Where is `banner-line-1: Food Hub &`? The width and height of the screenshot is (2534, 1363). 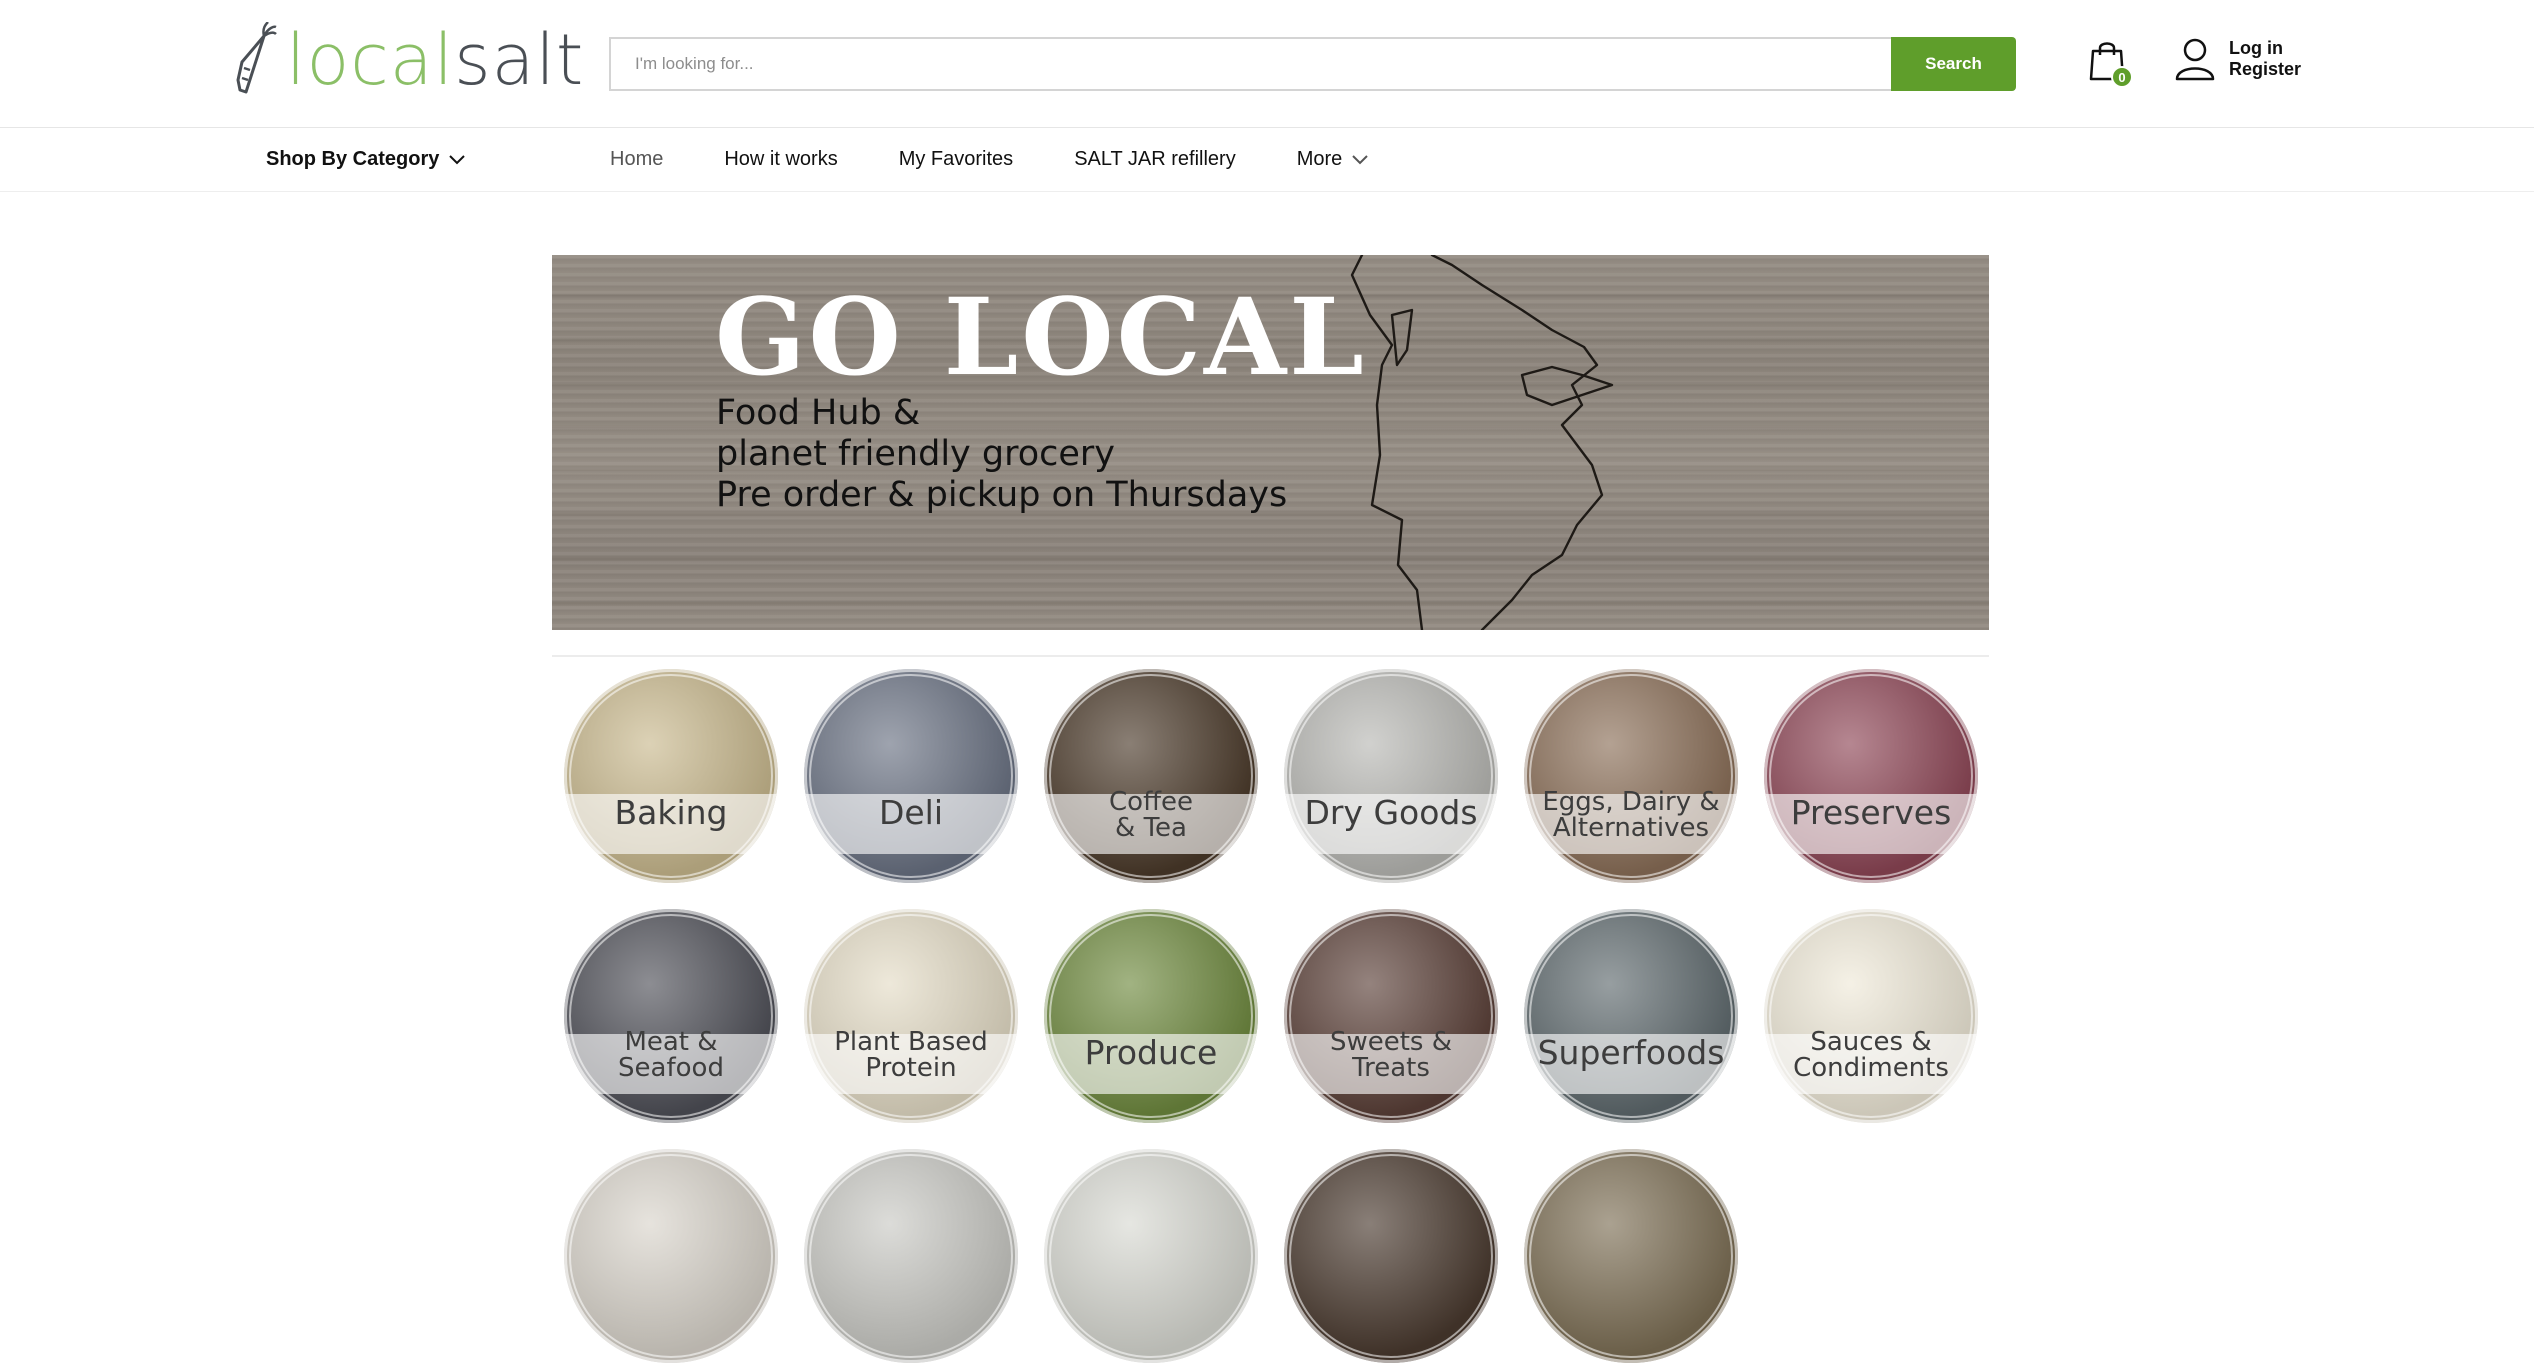 banner-line-1: Food Hub & is located at coordinates (818, 413).